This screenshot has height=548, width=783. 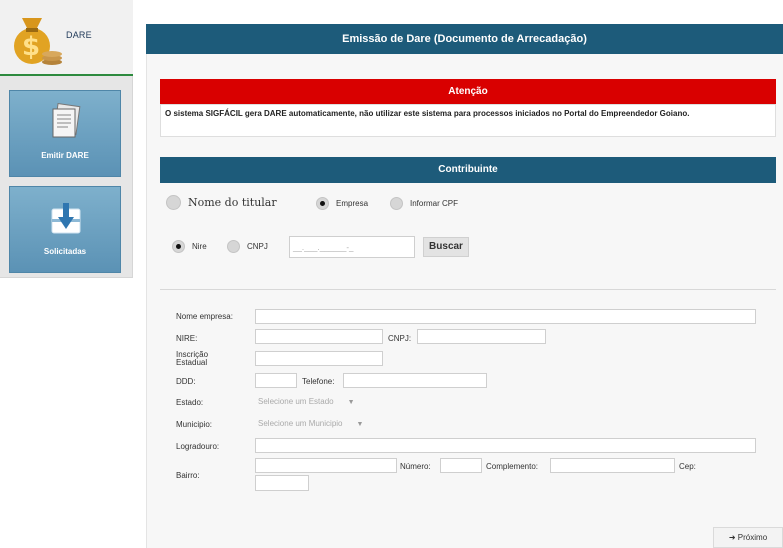 I want to click on radio-empresa: Empresa, so click(x=342, y=203).